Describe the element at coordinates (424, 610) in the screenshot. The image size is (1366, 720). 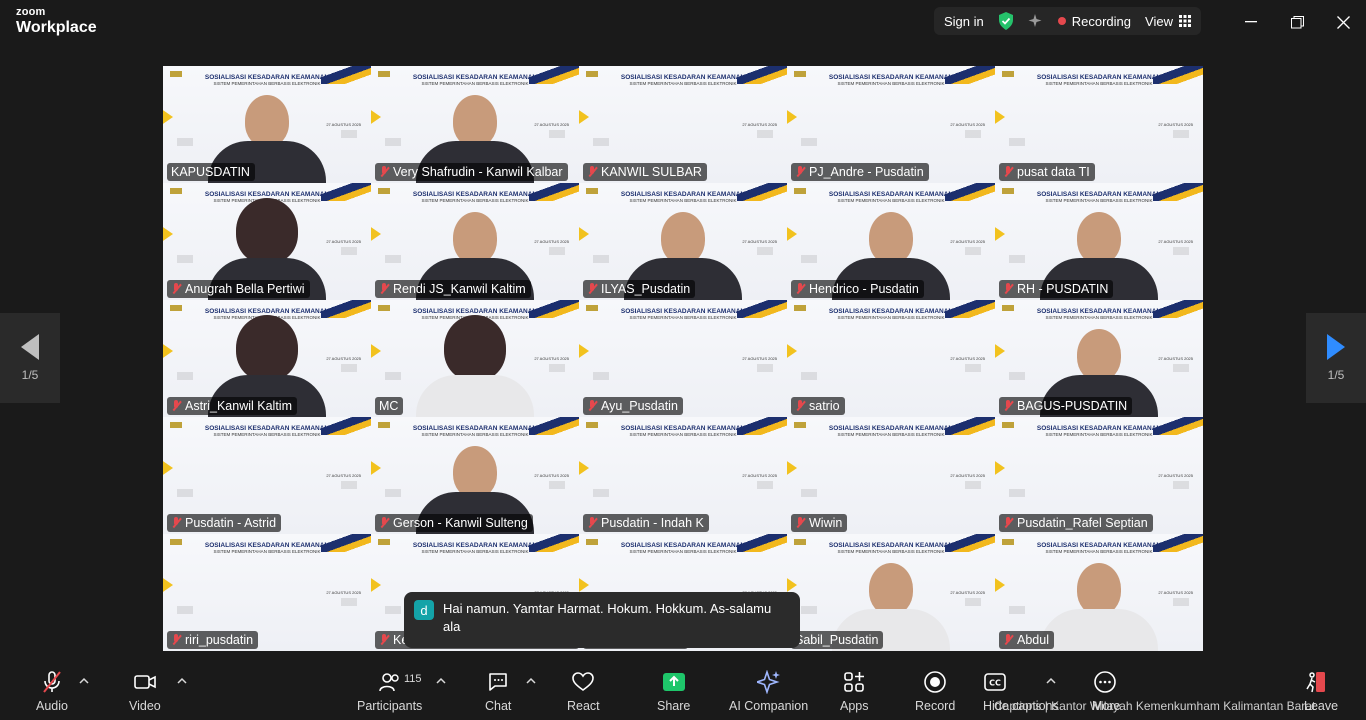
I see `chat-avatar: d` at that location.